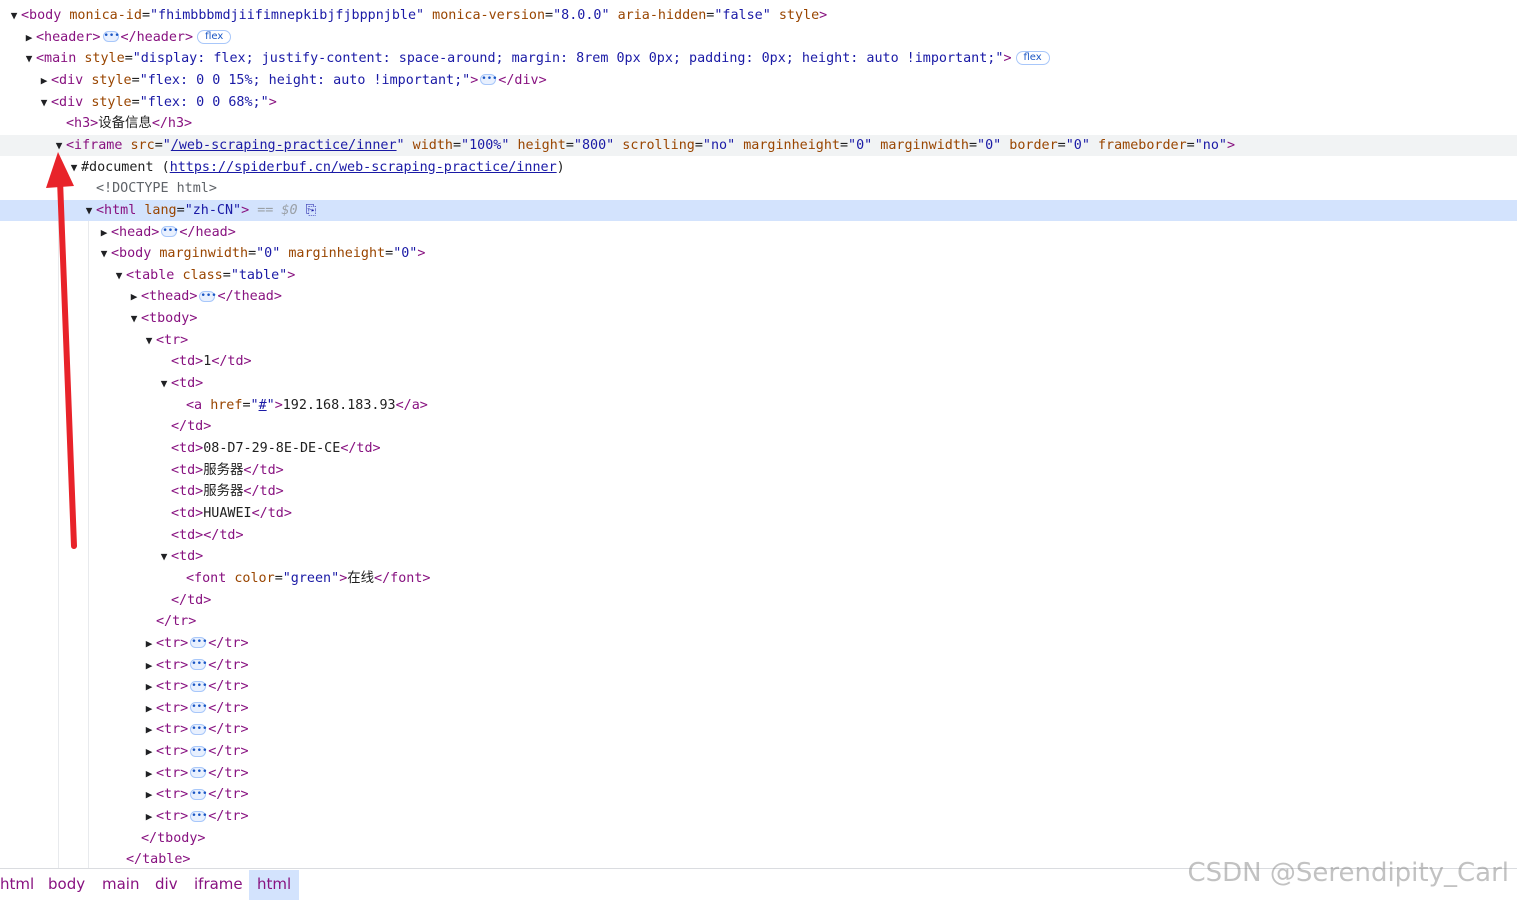 Image resolution: width=1517 pixels, height=901 pixels. Describe the element at coordinates (758, 405) in the screenshot. I see `dom-node: <a href="#">192.168.183.93</a>` at that location.